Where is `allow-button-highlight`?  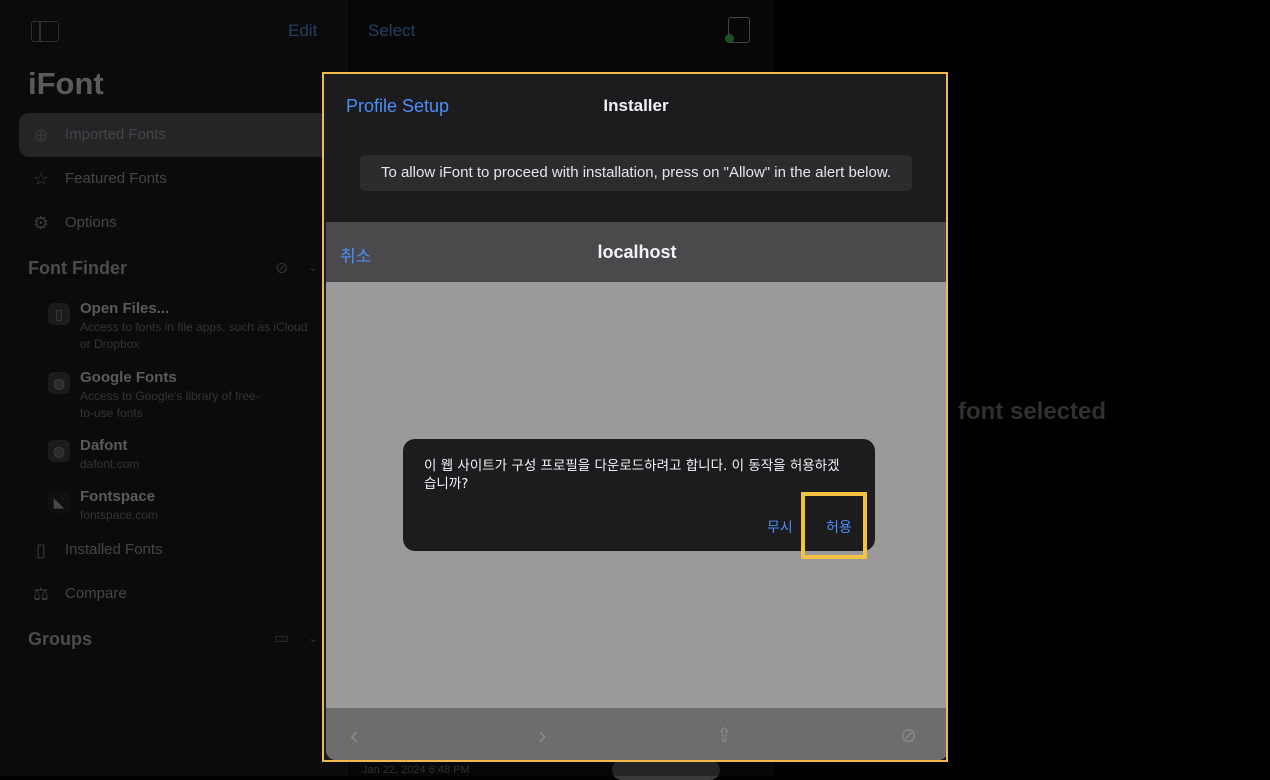 allow-button-highlight is located at coordinates (834, 525).